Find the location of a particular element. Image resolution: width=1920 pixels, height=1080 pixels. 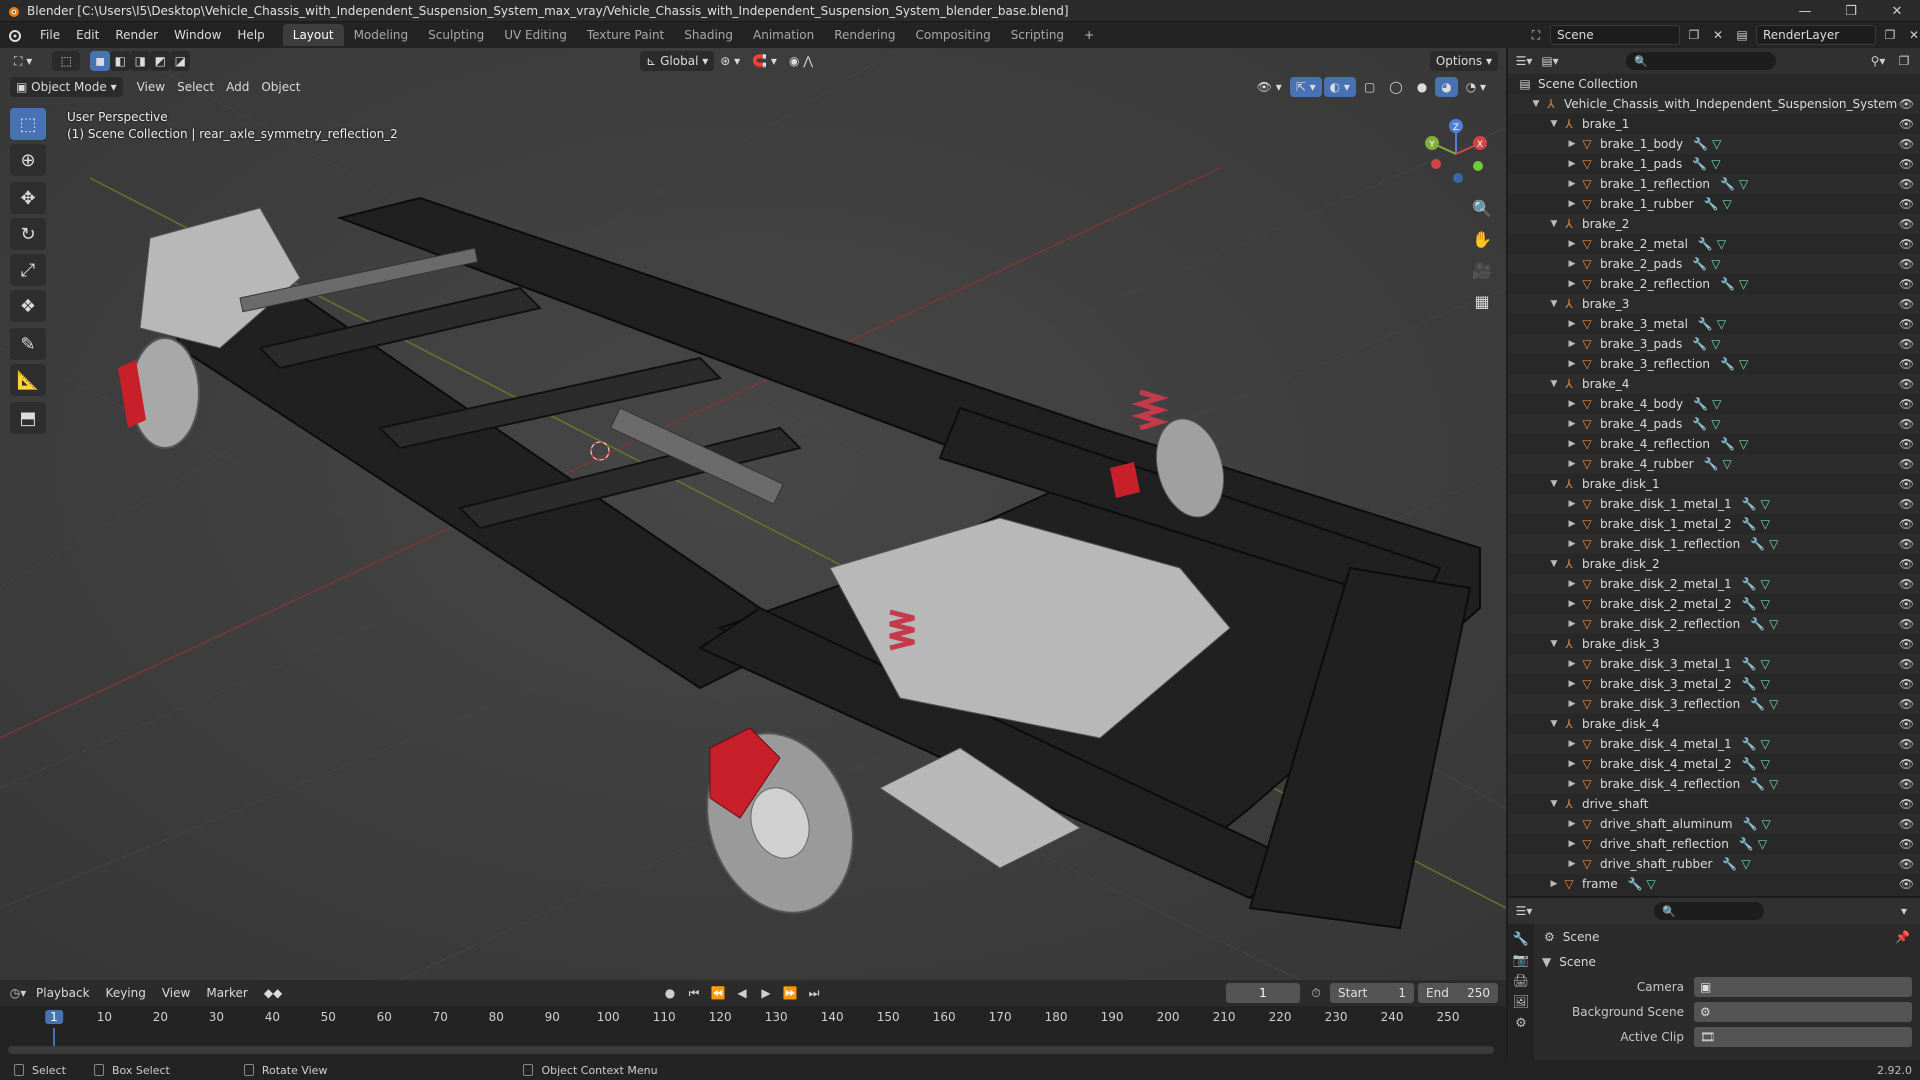

shading-material-icon: ◕ is located at coordinates (1446, 87).